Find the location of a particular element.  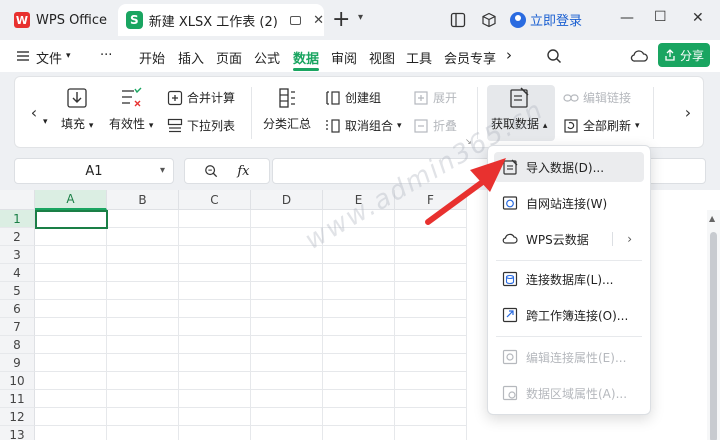

cell-e10 is located at coordinates (359, 381).